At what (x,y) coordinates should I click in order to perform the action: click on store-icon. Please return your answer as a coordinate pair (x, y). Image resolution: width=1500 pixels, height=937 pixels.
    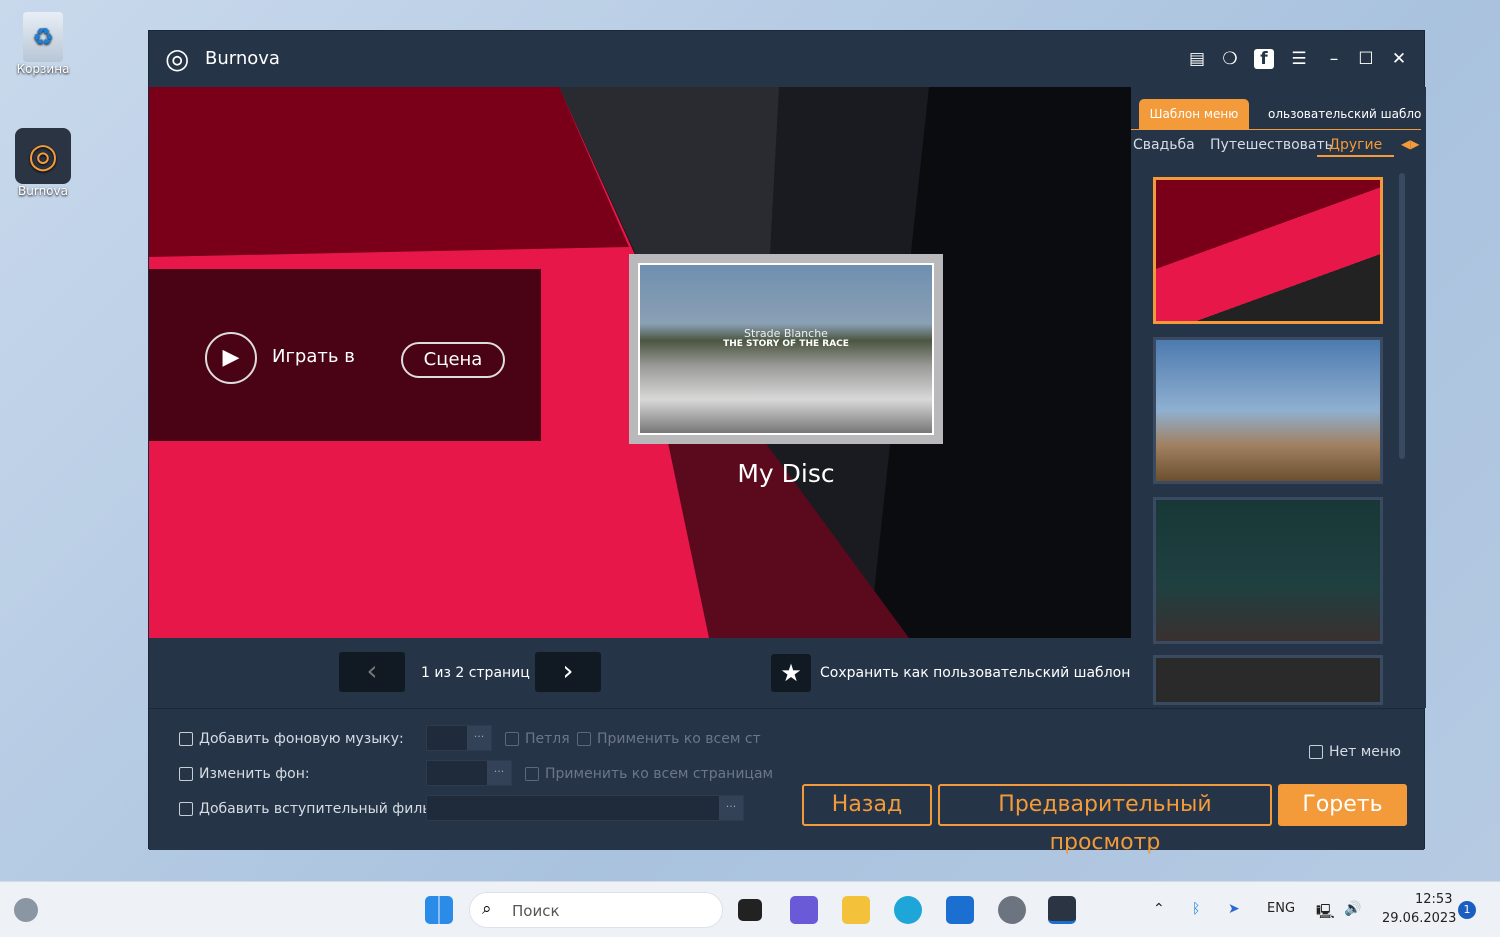
    Looking at the image, I should click on (960, 910).